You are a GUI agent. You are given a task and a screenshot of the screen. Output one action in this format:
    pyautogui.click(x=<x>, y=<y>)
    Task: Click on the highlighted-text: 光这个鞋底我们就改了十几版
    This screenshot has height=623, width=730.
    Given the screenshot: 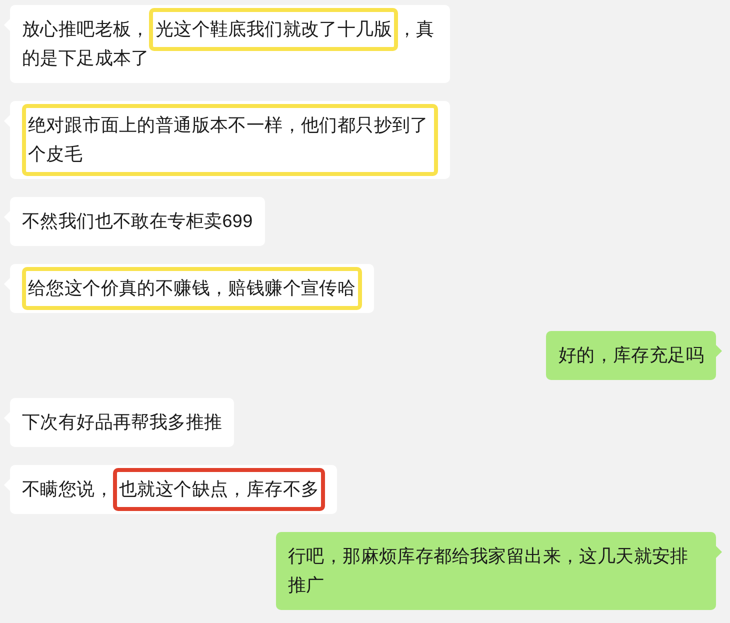 What is the action you would take?
    pyautogui.click(x=273, y=29)
    